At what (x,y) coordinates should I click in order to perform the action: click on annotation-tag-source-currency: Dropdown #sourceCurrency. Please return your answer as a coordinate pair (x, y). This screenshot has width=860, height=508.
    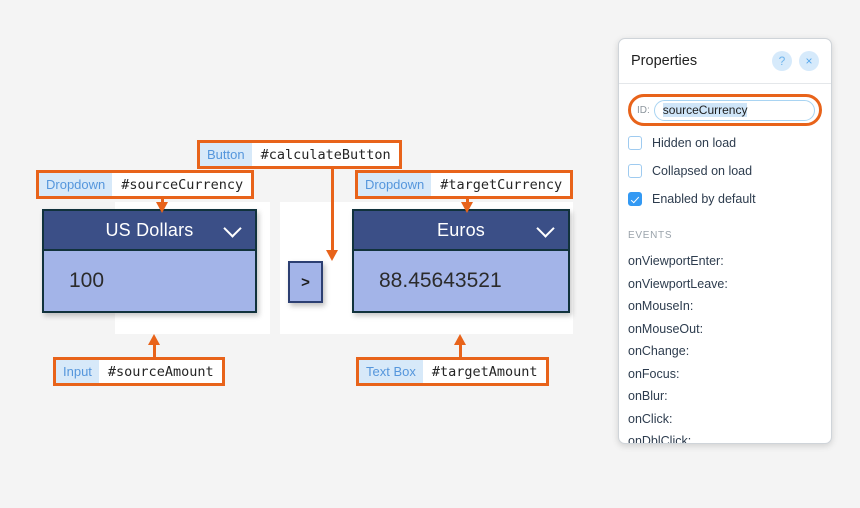
    Looking at the image, I should click on (145, 184).